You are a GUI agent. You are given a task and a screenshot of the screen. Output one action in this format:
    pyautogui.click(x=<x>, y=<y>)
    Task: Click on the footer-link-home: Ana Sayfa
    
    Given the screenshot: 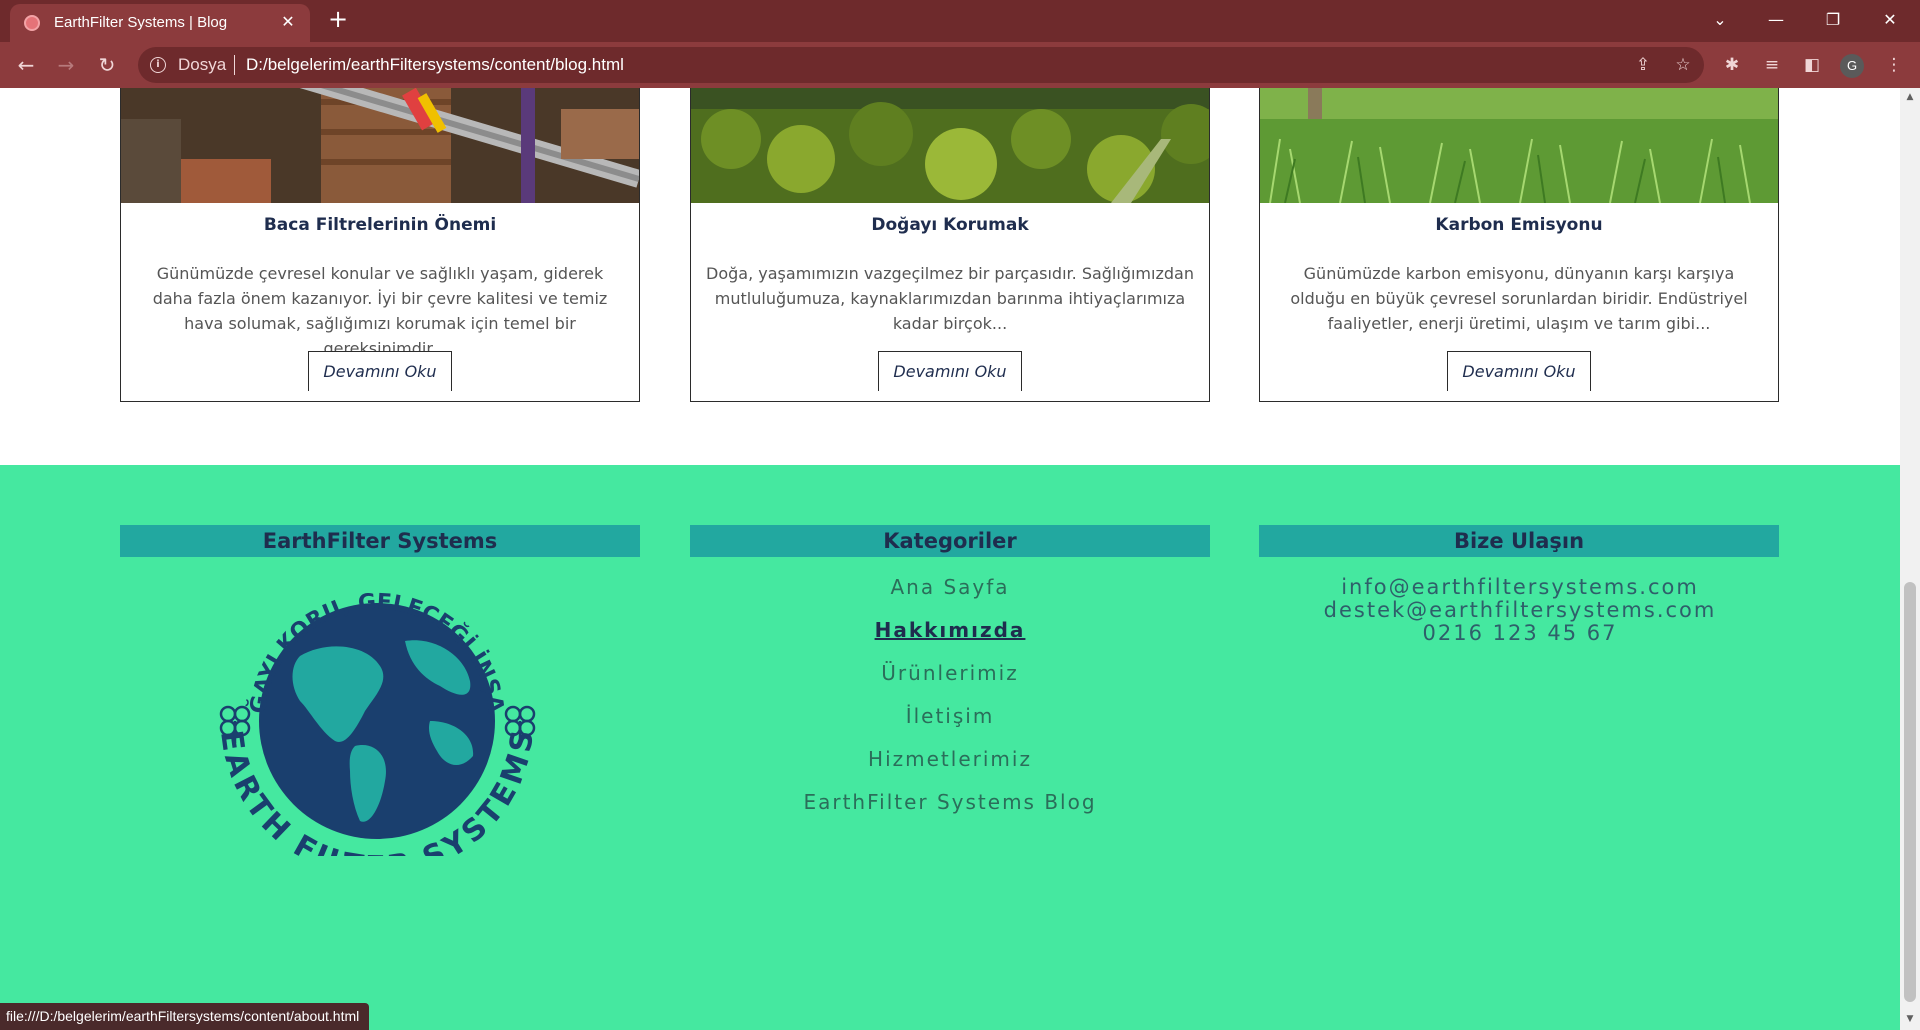 What is the action you would take?
    pyautogui.click(x=950, y=587)
    